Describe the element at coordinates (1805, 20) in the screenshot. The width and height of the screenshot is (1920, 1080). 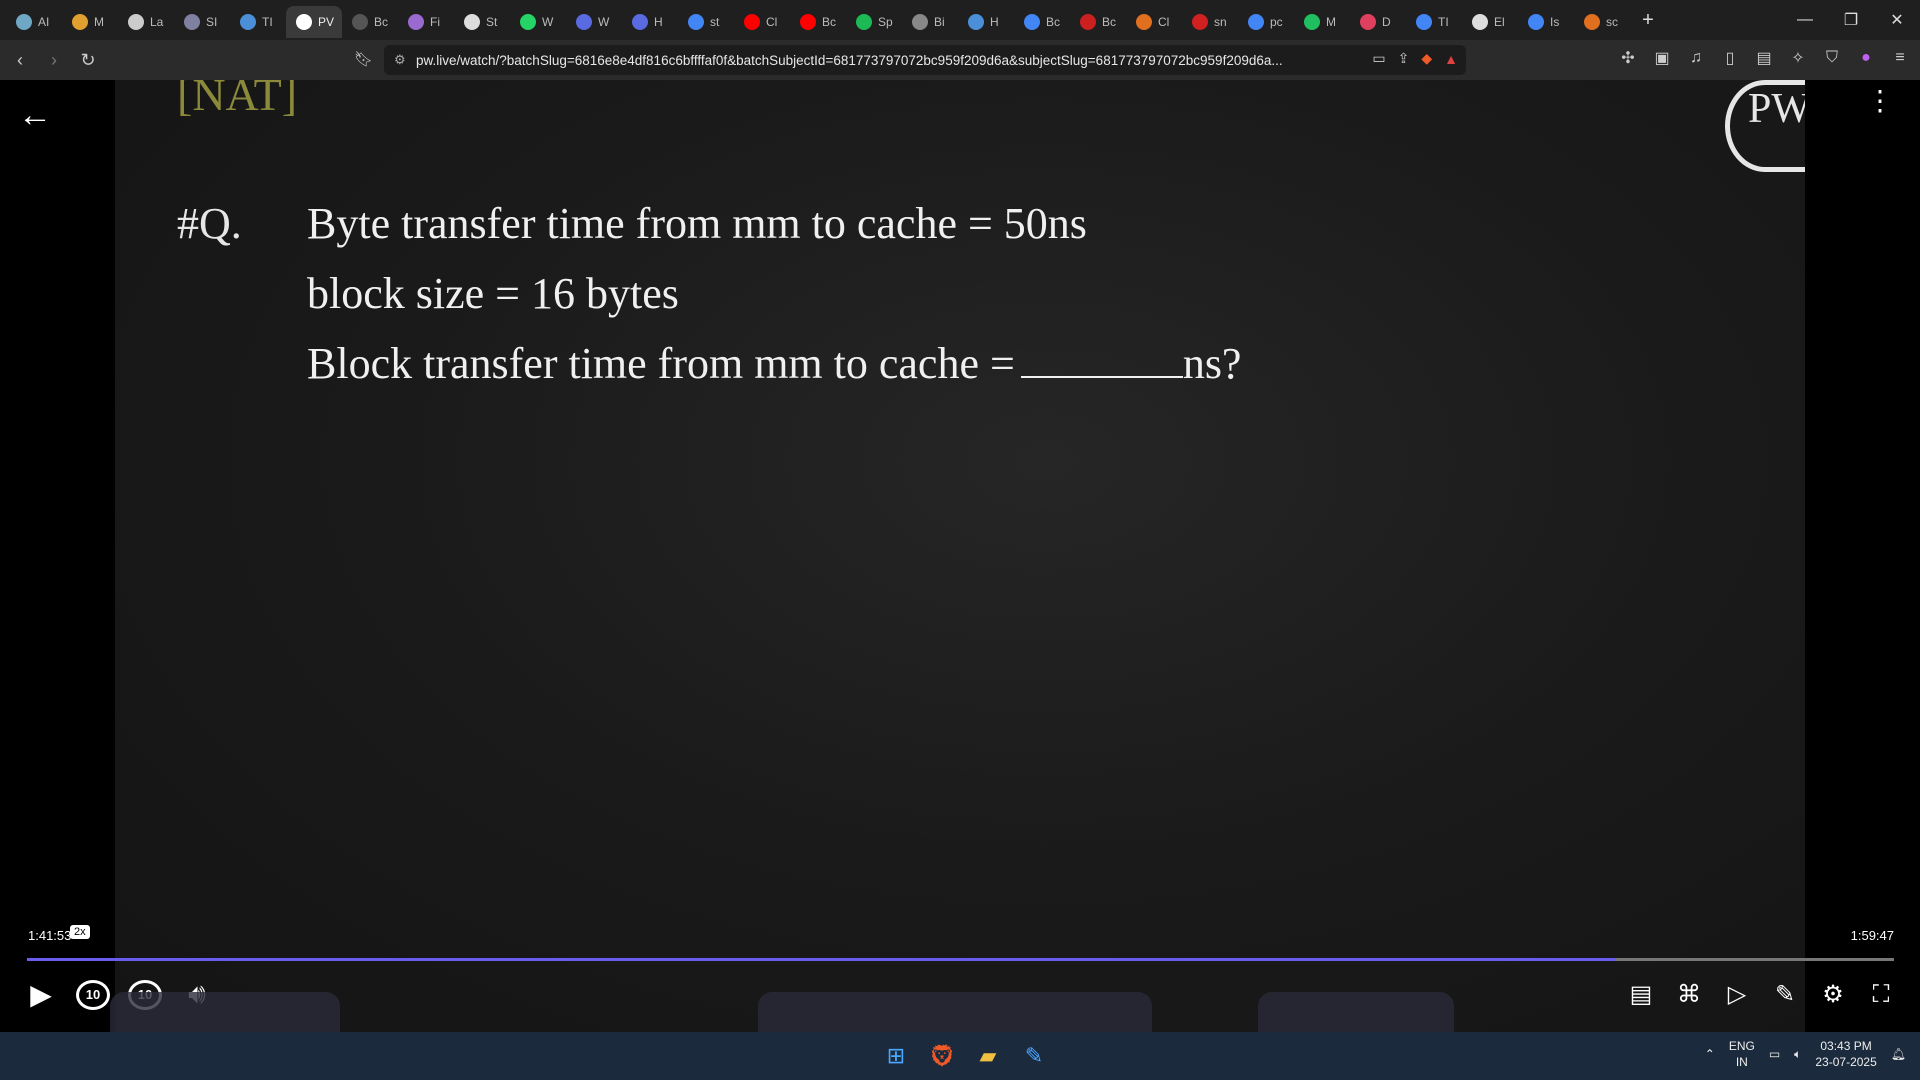
I see `minimize-button: —` at that location.